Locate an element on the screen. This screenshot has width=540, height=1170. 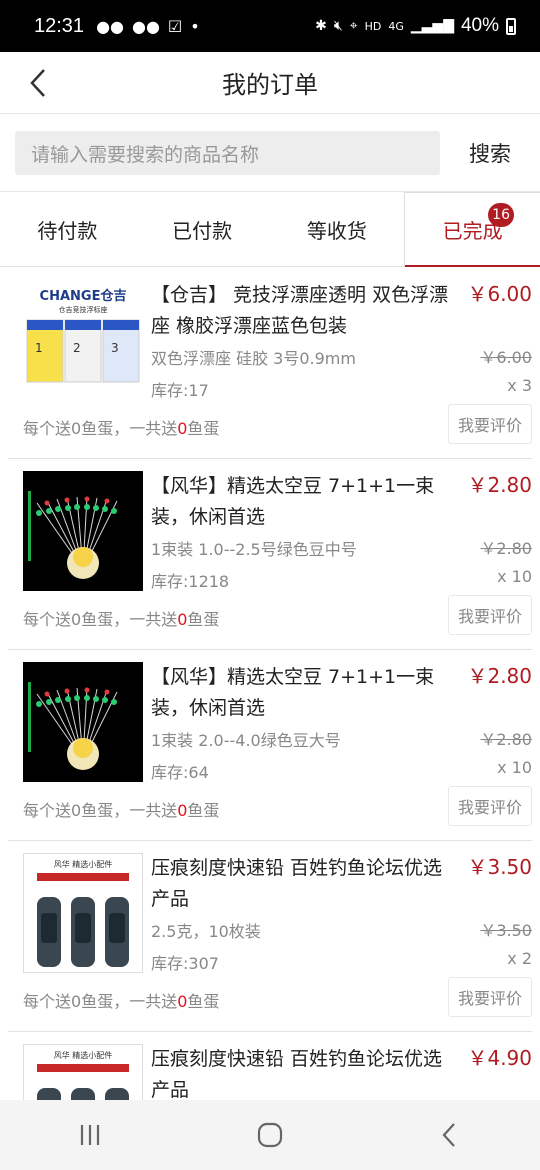
product-quantity: x 2 is located at coordinates (519, 958).